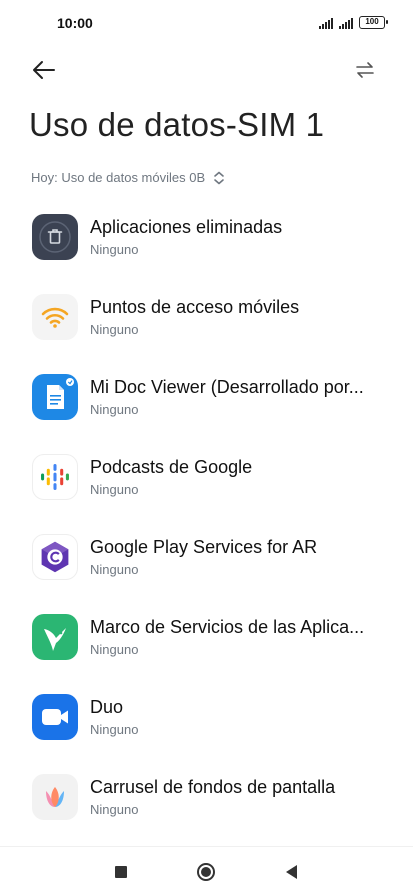 Image resolution: width=413 pixels, height=896 pixels. I want to click on list-item: Google Play Services for AR Ninguno, so click(206, 556).